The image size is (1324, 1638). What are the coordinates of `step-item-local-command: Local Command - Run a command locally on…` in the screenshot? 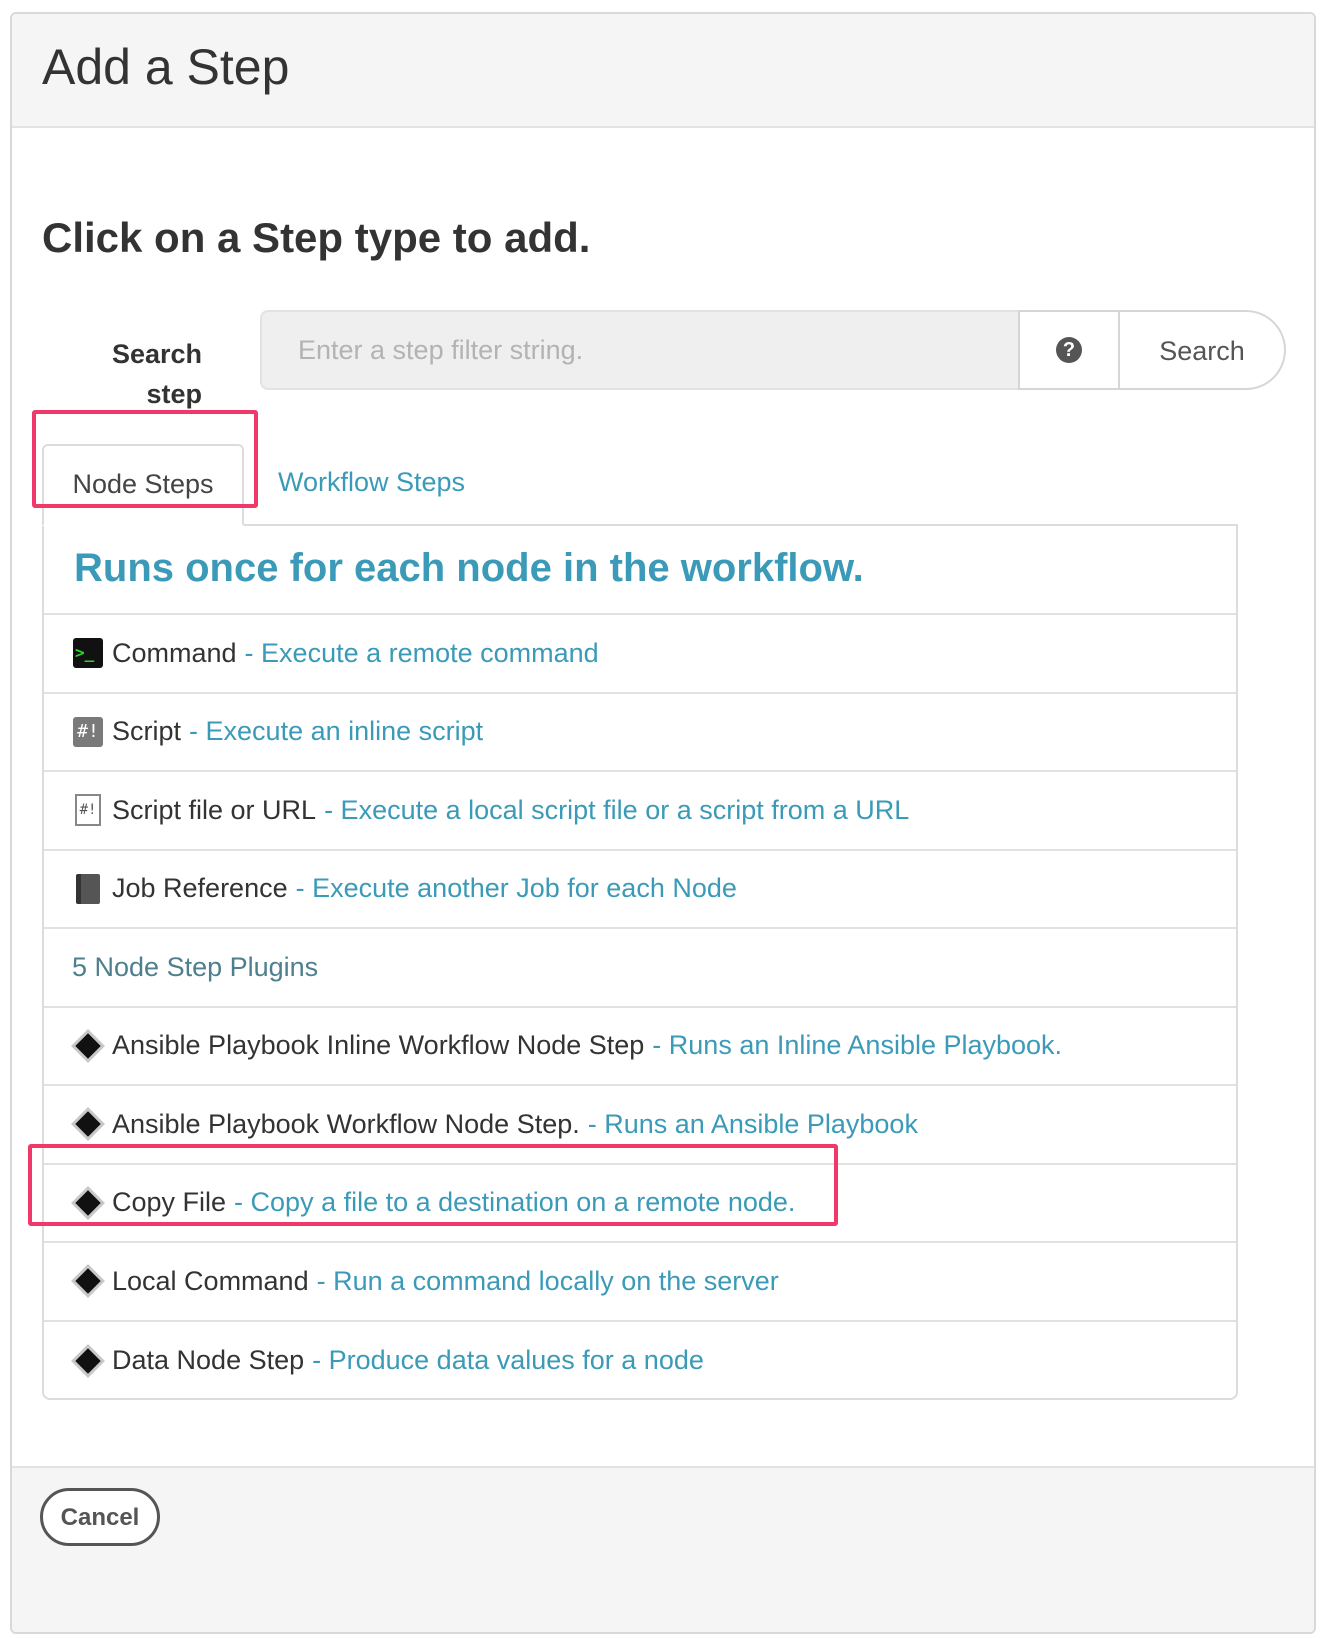 It's located at (640, 1282).